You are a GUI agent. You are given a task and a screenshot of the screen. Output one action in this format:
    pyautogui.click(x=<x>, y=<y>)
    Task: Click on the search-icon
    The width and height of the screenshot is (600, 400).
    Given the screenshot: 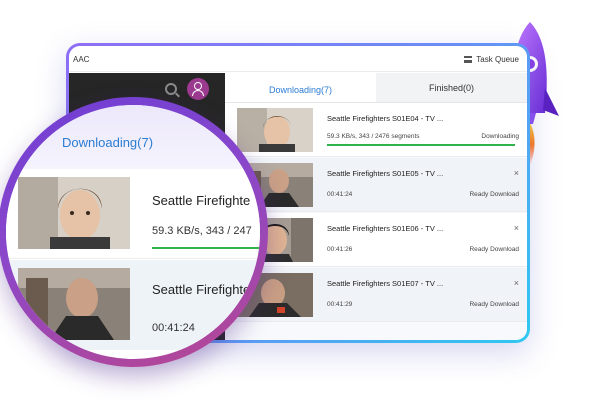 What is the action you would take?
    pyautogui.click(x=171, y=89)
    